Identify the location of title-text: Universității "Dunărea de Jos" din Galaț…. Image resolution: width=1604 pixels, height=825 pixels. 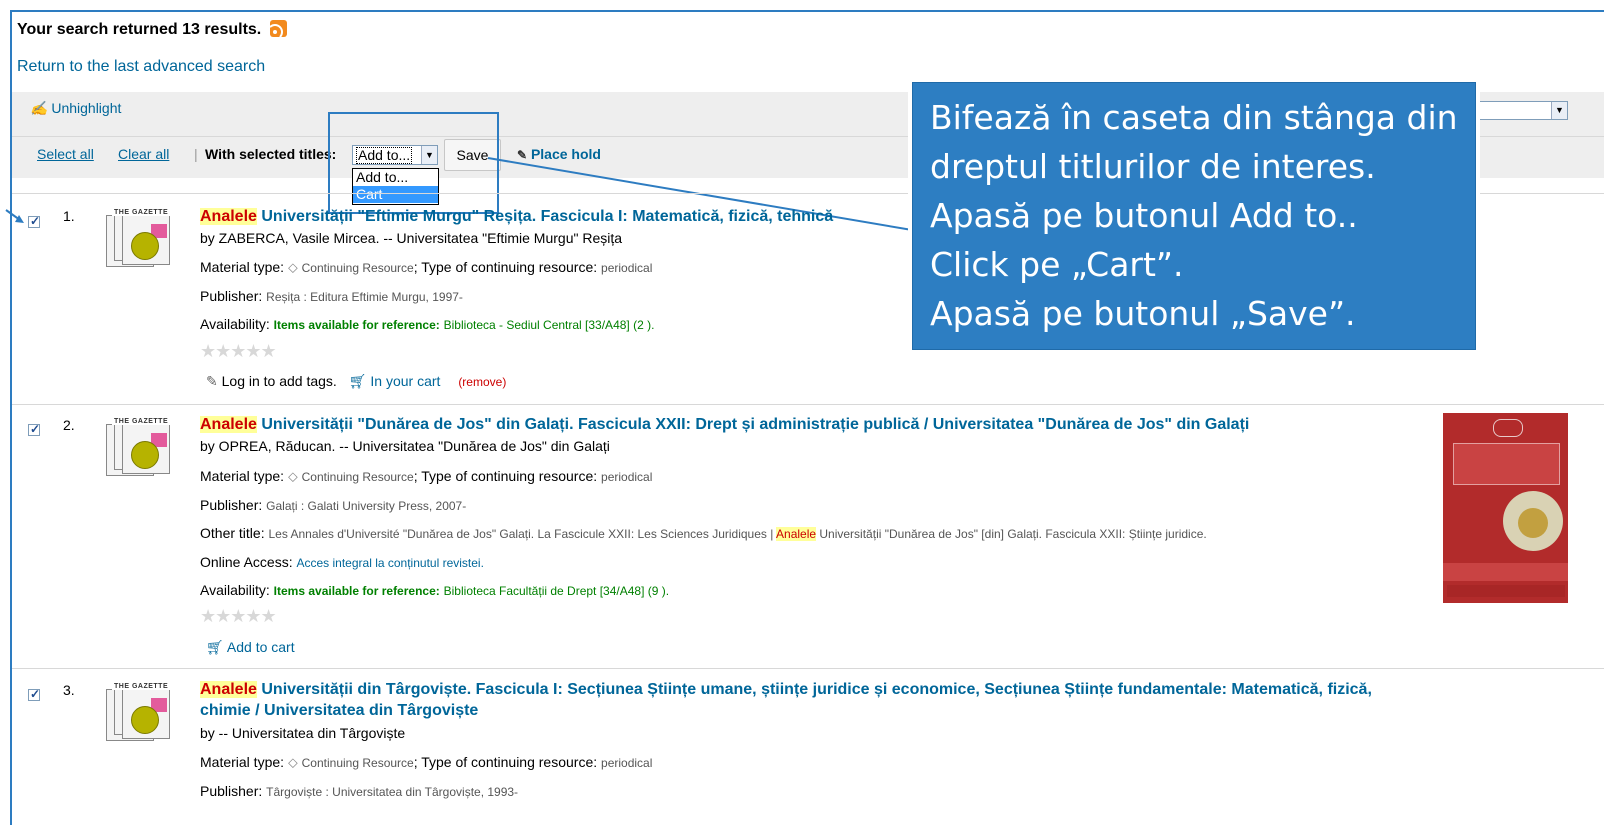
(753, 424).